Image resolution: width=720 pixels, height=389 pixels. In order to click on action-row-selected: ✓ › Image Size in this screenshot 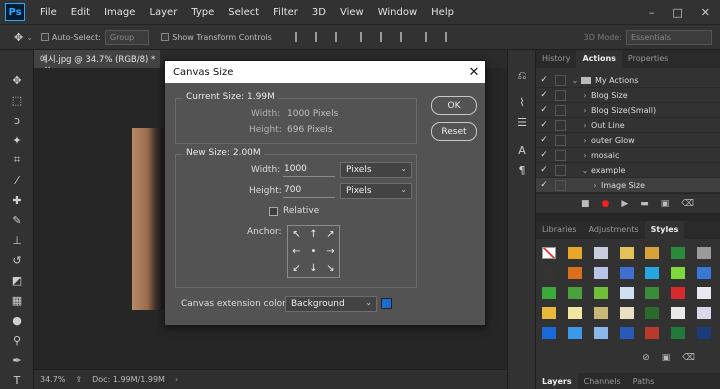, I will do `click(628, 185)`.